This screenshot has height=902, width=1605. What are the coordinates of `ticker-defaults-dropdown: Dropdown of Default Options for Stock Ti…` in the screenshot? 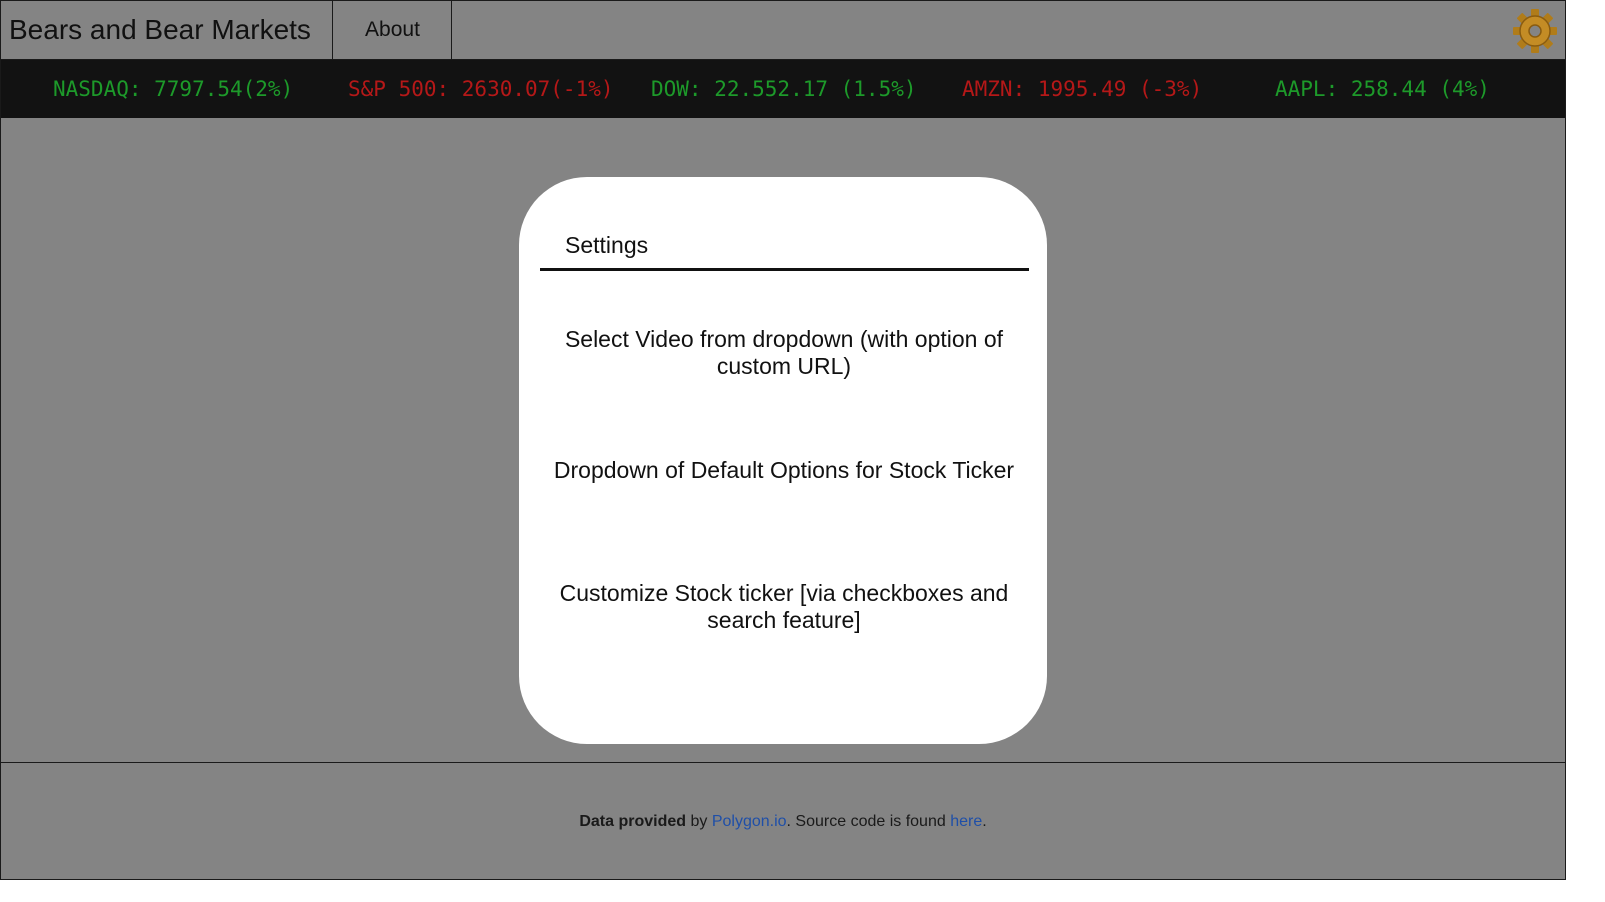 It's located at (784, 470).